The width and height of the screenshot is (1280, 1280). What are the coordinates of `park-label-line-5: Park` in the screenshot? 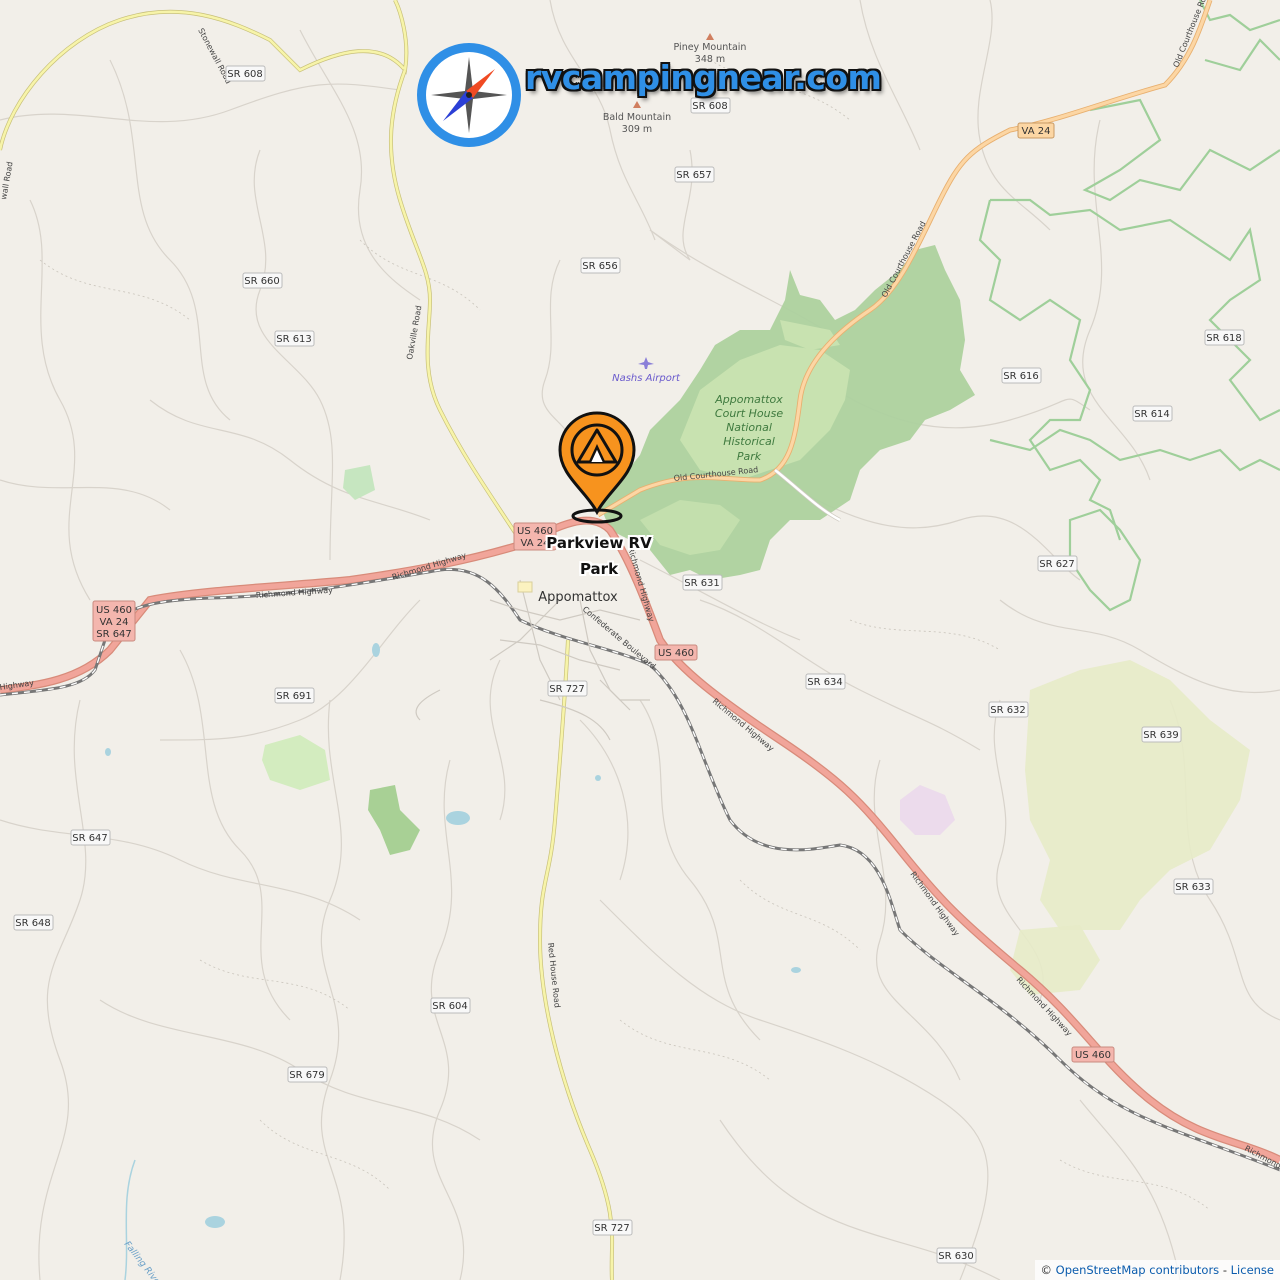 It's located at (749, 456).